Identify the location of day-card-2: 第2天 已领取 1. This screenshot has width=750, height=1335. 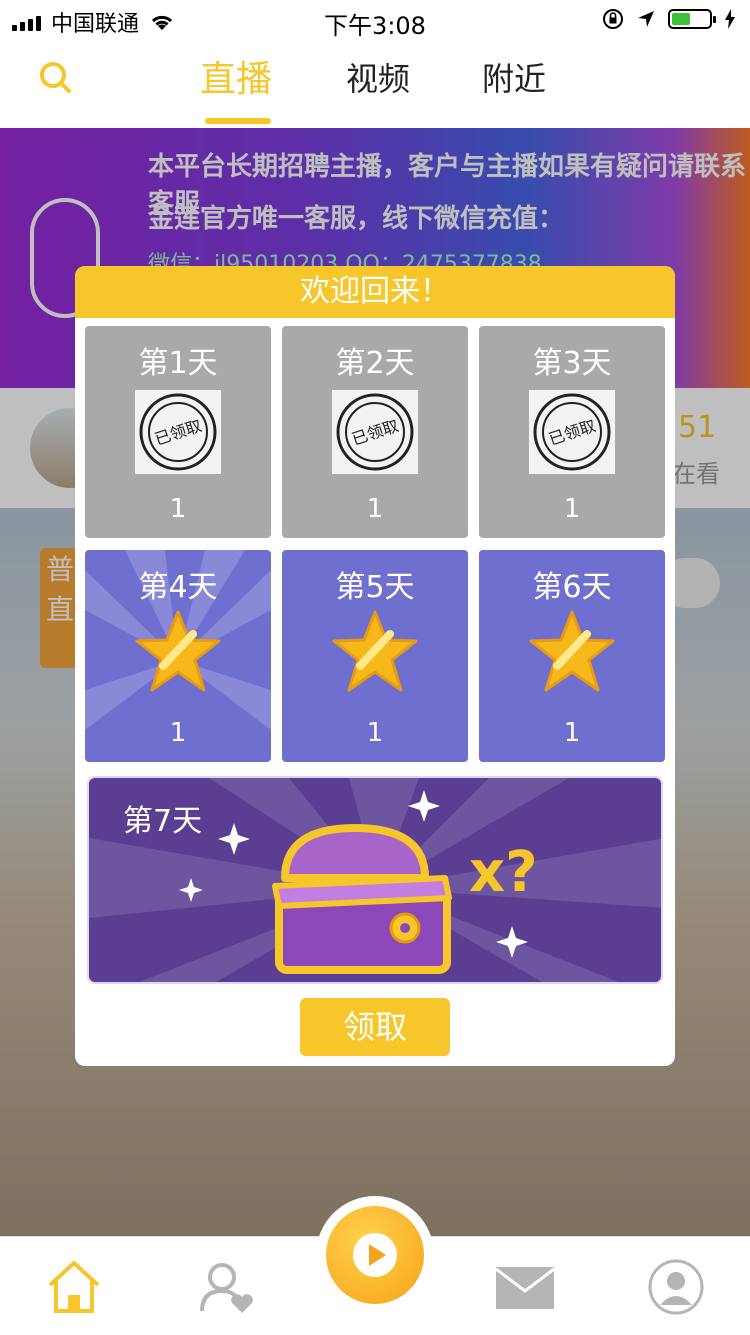
(375, 432).